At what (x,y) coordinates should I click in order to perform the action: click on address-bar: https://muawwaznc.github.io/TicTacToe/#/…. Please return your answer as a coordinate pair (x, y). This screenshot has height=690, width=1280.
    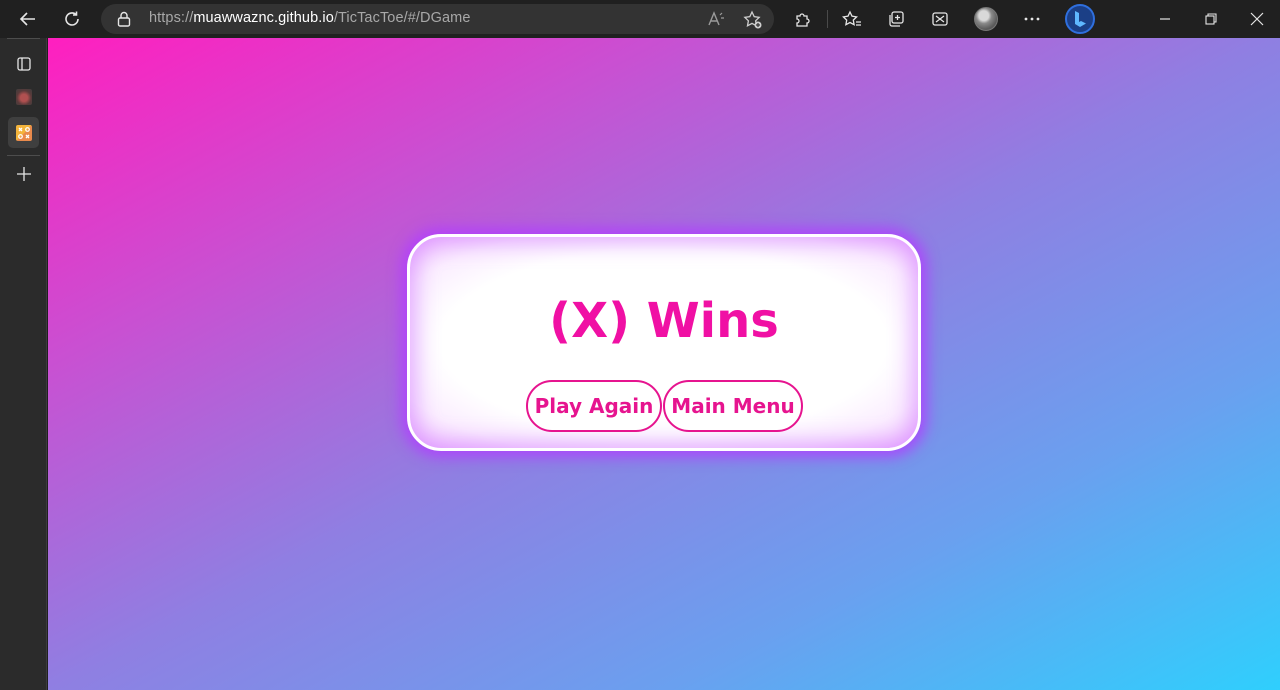
    Looking at the image, I should click on (437, 19).